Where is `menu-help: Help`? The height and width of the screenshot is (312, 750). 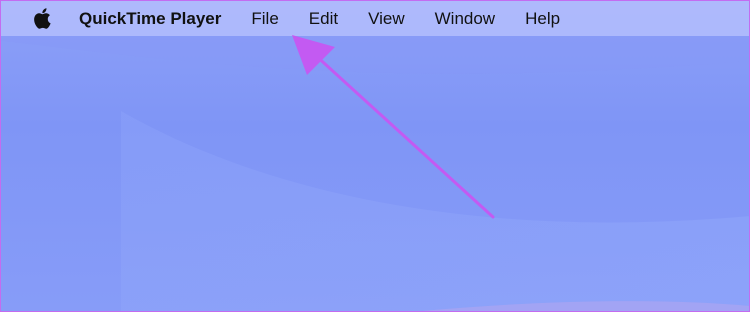 menu-help: Help is located at coordinates (542, 19).